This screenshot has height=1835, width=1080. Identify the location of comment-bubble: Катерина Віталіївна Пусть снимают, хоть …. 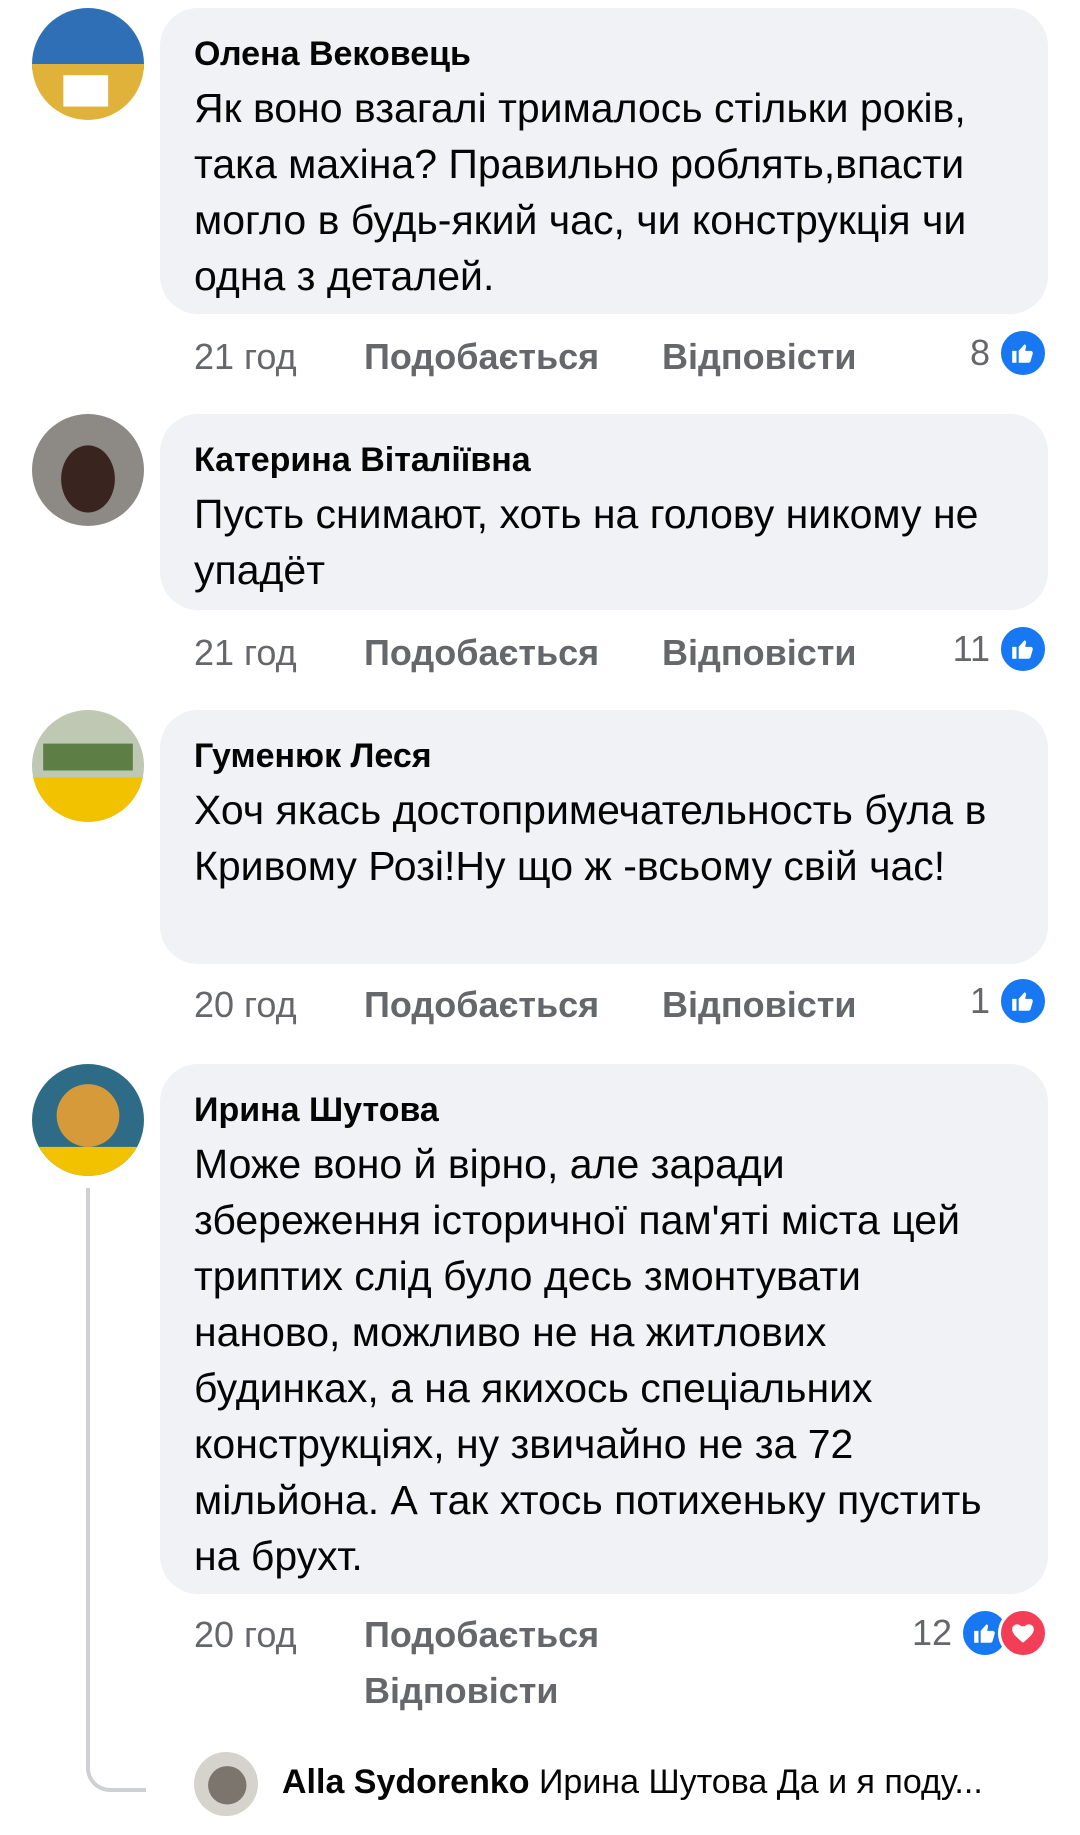
(604, 512).